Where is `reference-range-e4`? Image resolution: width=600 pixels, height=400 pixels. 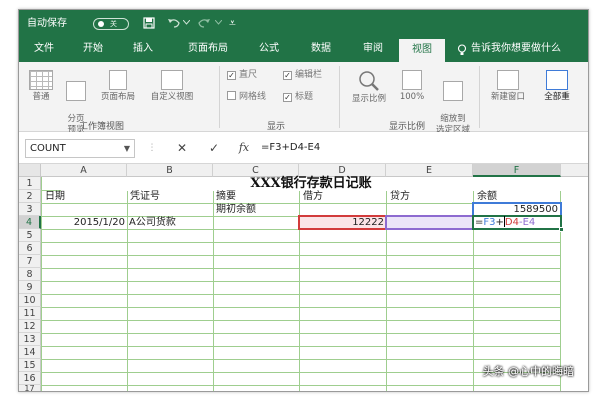 reference-range-e4 is located at coordinates (429, 222).